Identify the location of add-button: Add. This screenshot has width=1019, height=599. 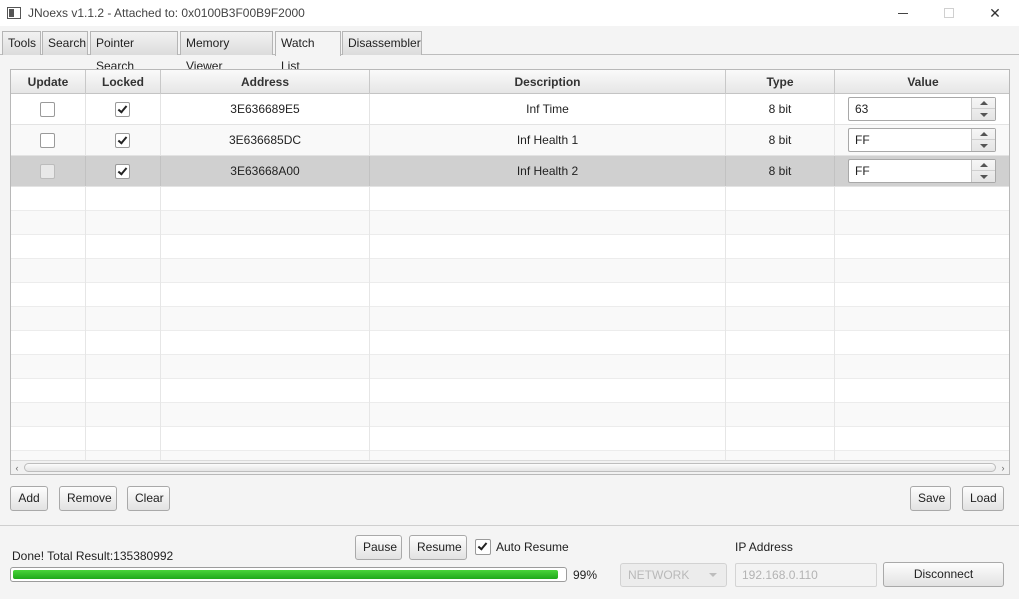
(29, 498).